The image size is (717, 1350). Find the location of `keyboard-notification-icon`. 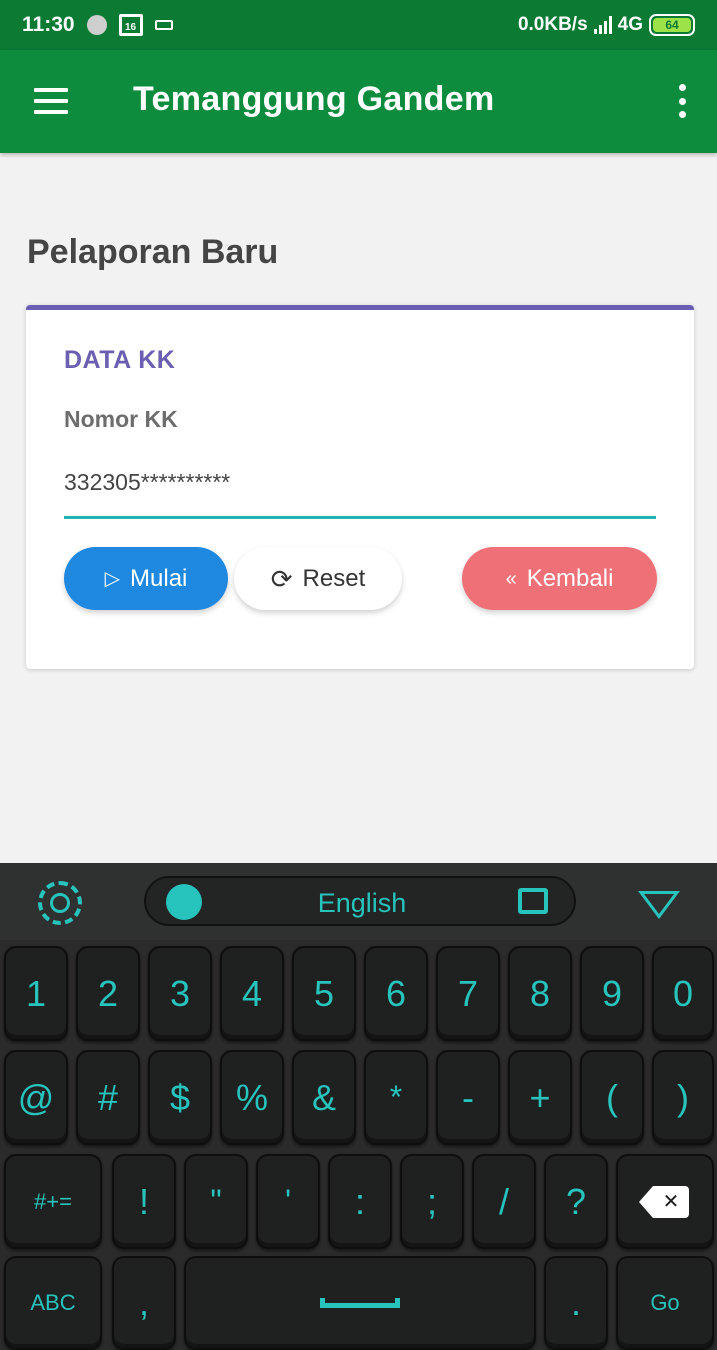

keyboard-notification-icon is located at coordinates (163, 25).